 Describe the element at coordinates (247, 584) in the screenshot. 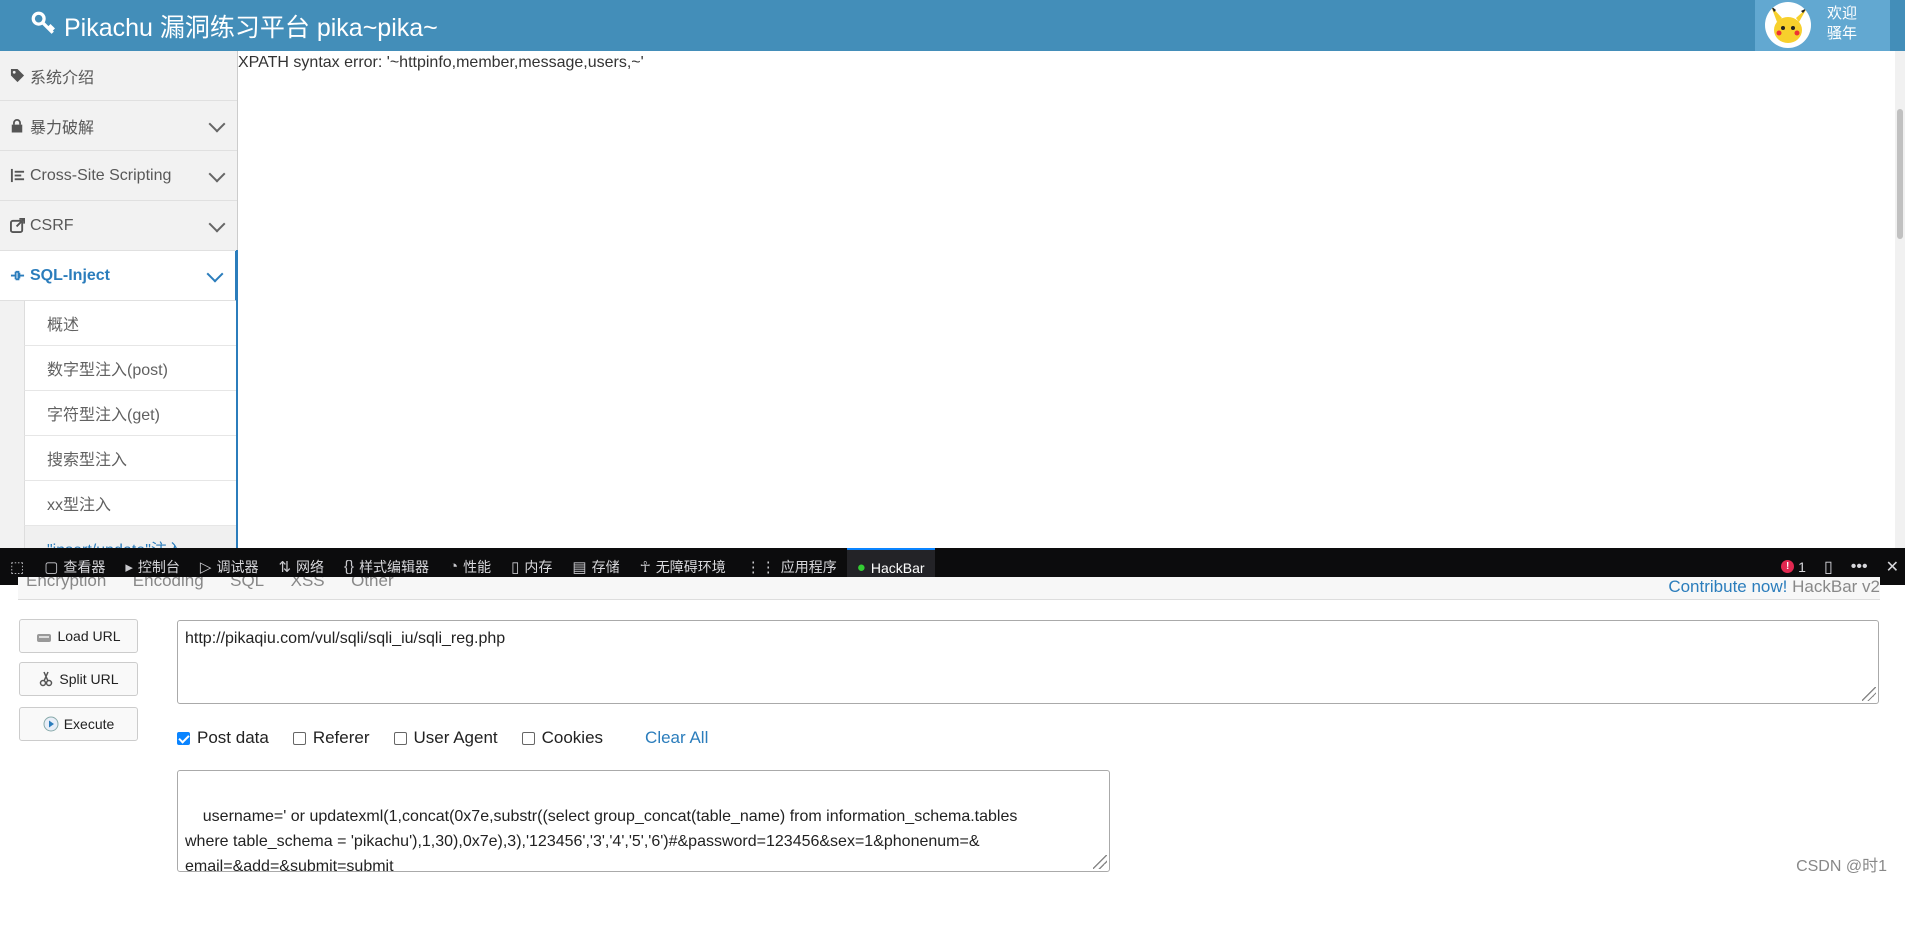

I see `menu-sql: SQL` at that location.